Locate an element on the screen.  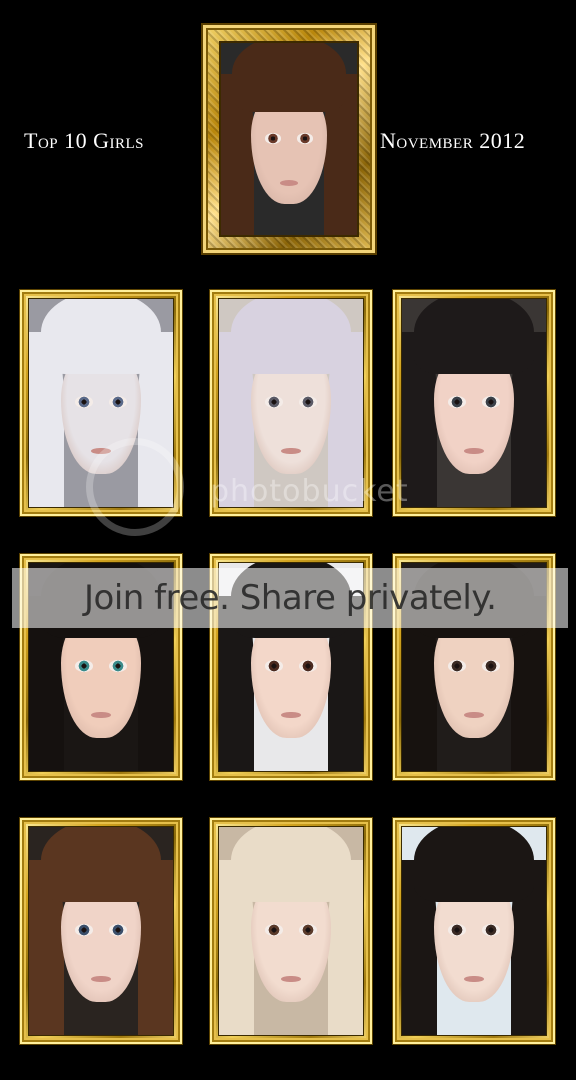
watermark-banner-text: Join free. Share privately. is located at coordinates (290, 598).